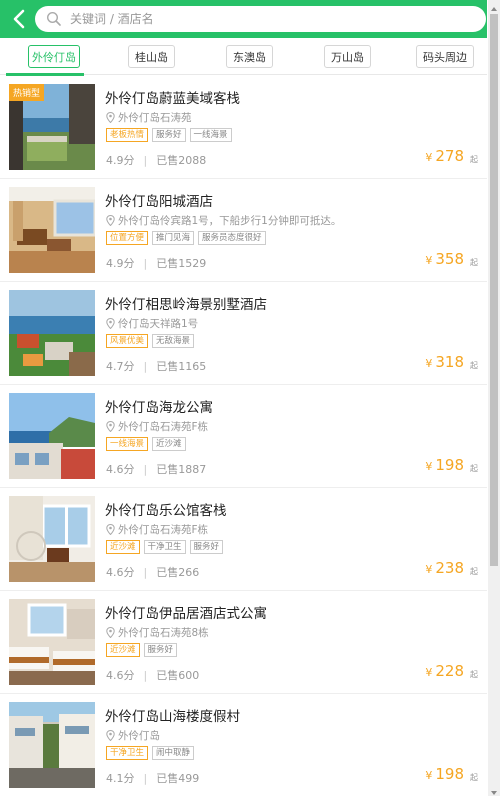 Image resolution: width=500 pixels, height=796 pixels. I want to click on hotel-tag: 位置方便, so click(127, 238).